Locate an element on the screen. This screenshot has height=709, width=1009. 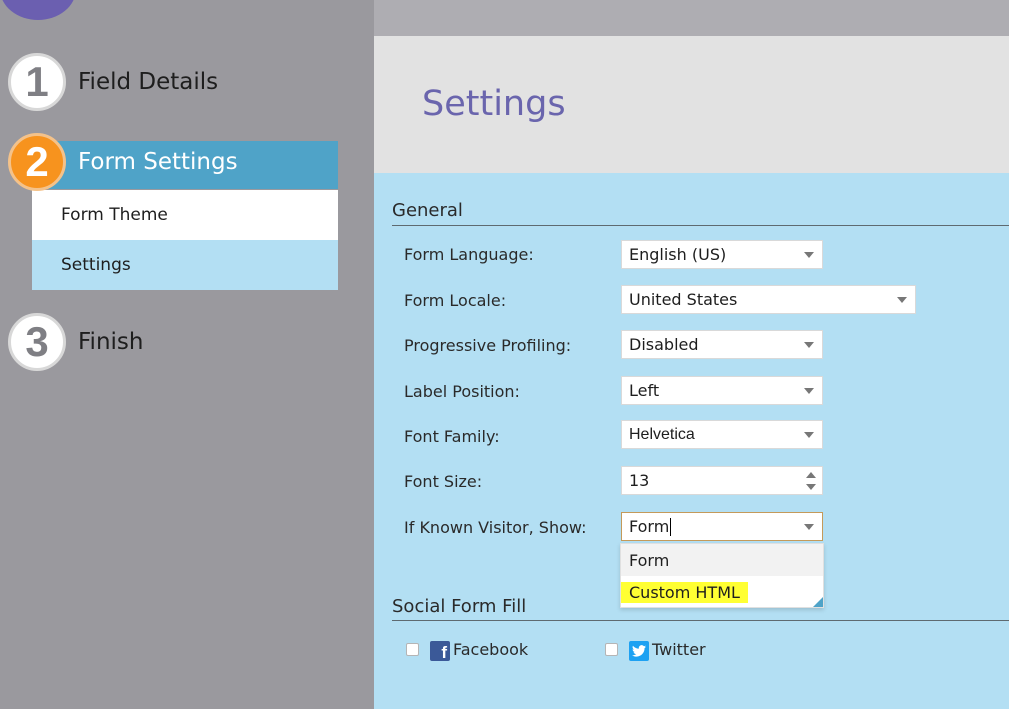
known-visitor-dropdown: Form Custom HTML is located at coordinates (722, 575).